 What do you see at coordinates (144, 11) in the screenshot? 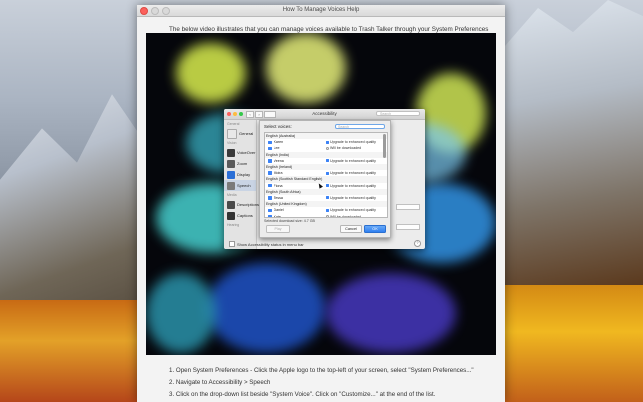
I see `close-button` at bounding box center [144, 11].